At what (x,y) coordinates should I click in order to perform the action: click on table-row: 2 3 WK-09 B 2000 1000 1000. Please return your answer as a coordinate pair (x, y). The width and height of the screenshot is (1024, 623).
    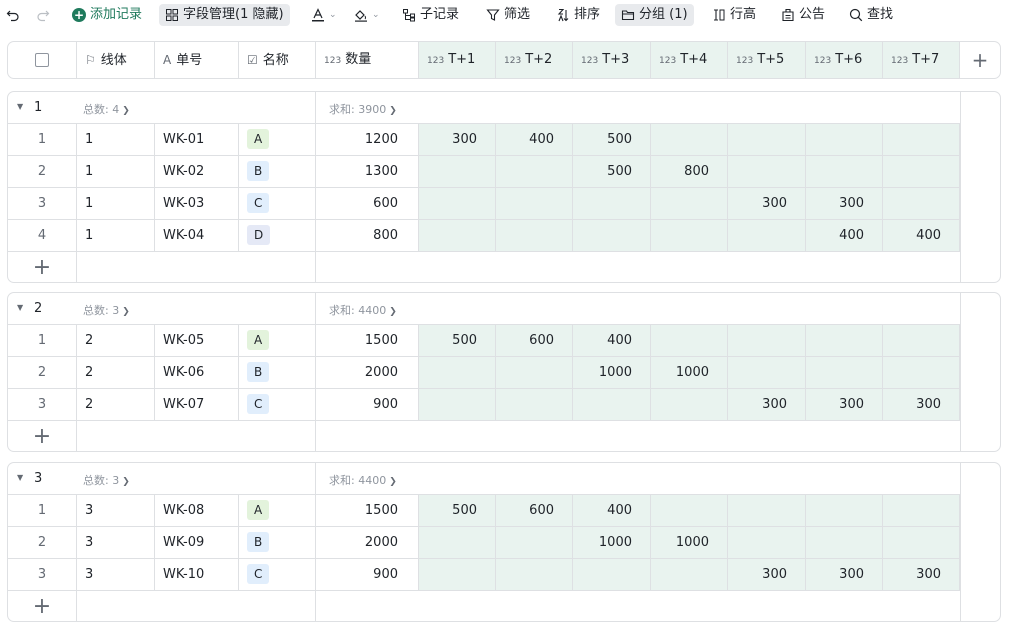
    Looking at the image, I should click on (484, 543).